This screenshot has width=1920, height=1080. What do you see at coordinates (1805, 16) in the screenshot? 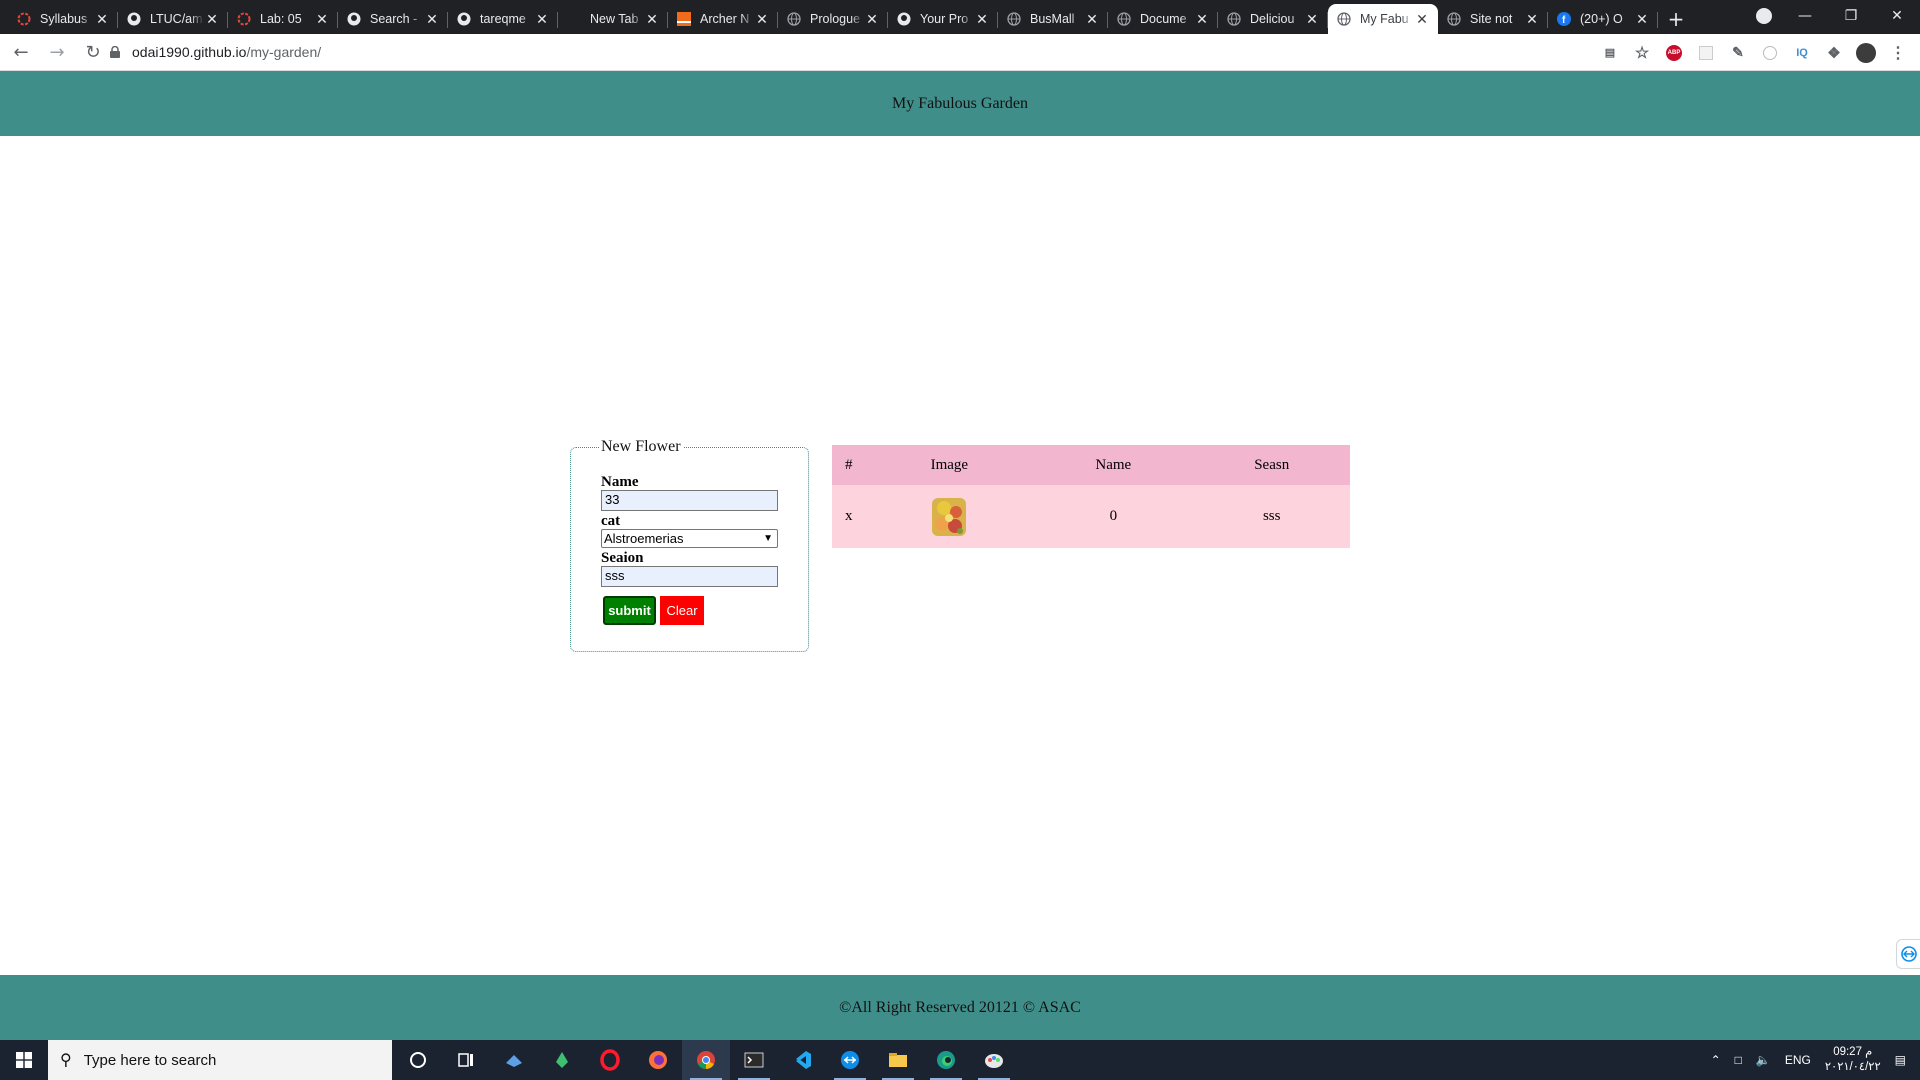
I see `minimize-icon: —` at bounding box center [1805, 16].